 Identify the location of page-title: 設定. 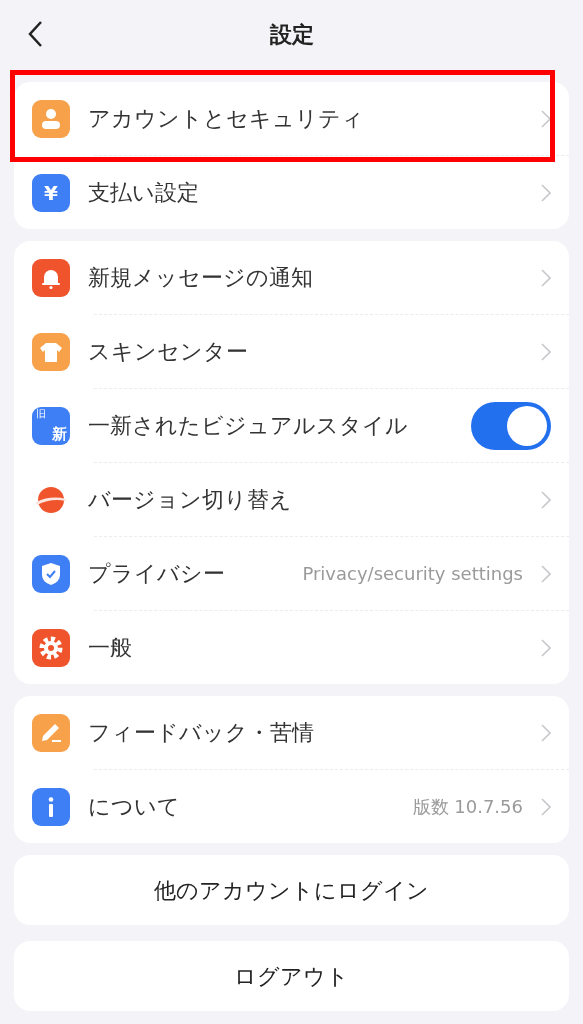
(291, 34).